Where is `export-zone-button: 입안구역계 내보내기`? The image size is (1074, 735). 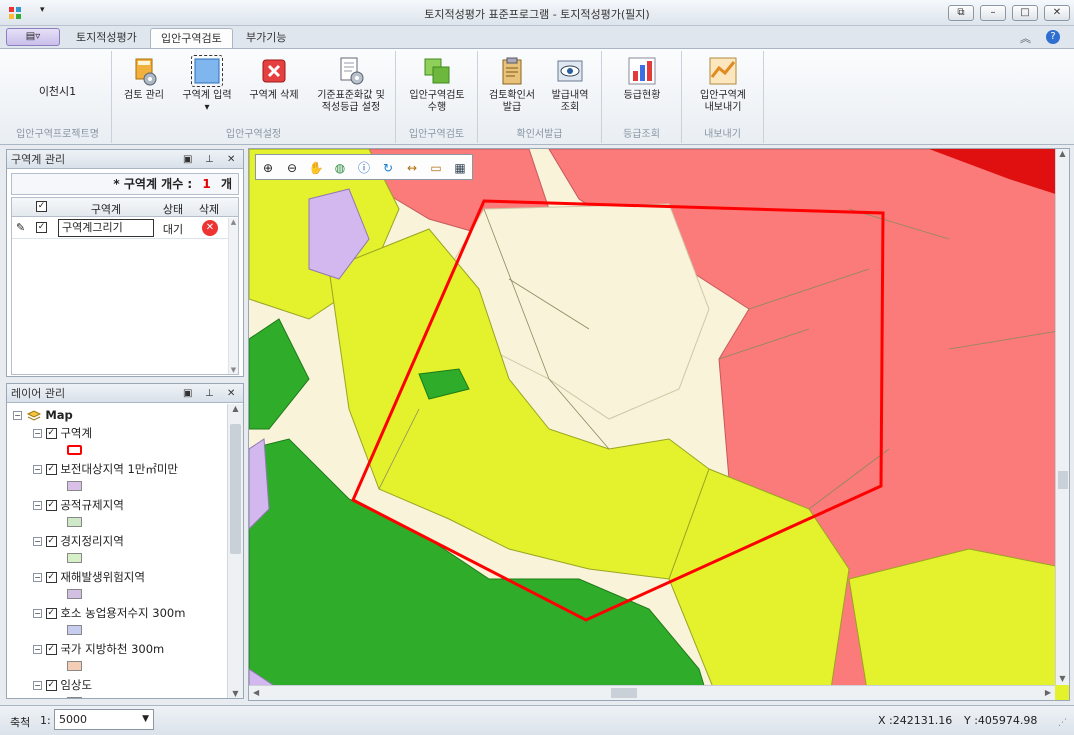
export-zone-button: 입안구역계 내보내기 is located at coordinates (723, 84).